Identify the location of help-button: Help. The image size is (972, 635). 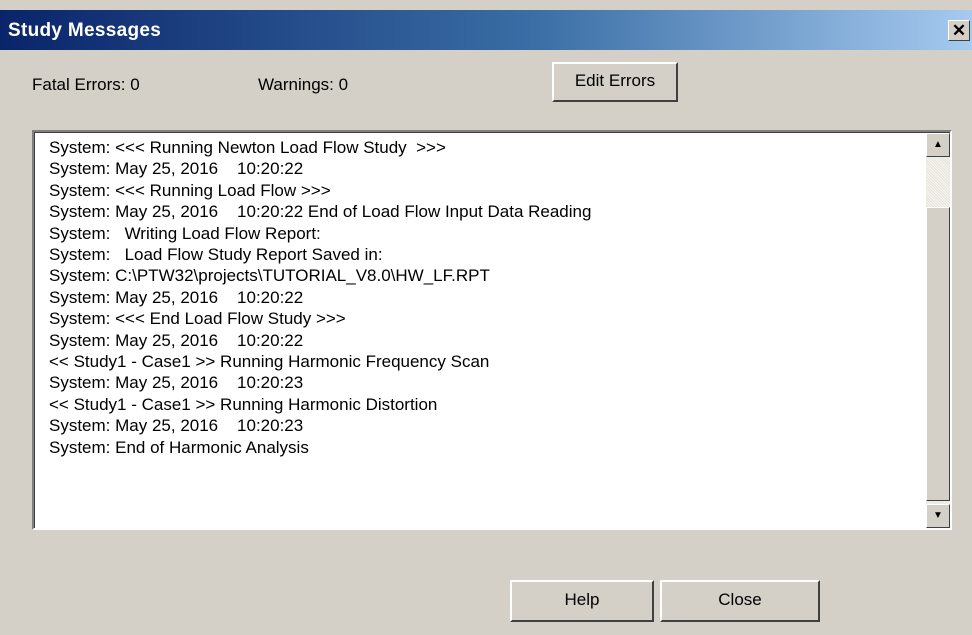
(582, 601).